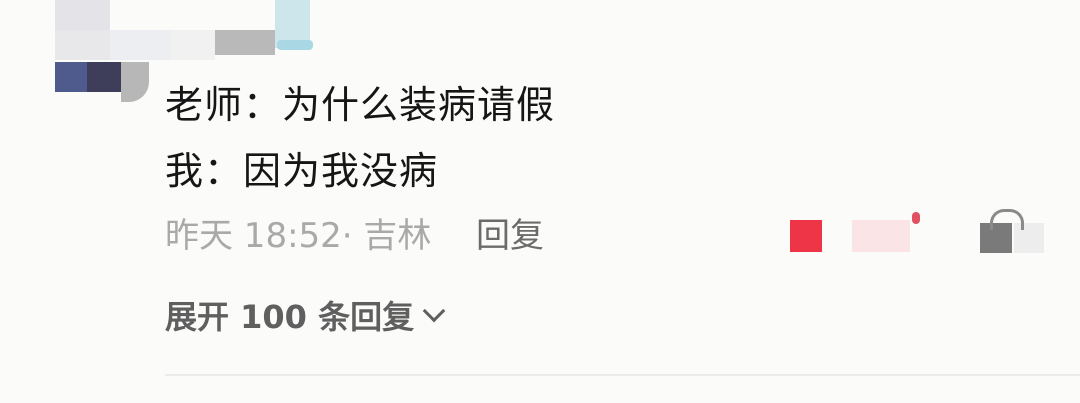  What do you see at coordinates (860, 232) in the screenshot?
I see `like-icon` at bounding box center [860, 232].